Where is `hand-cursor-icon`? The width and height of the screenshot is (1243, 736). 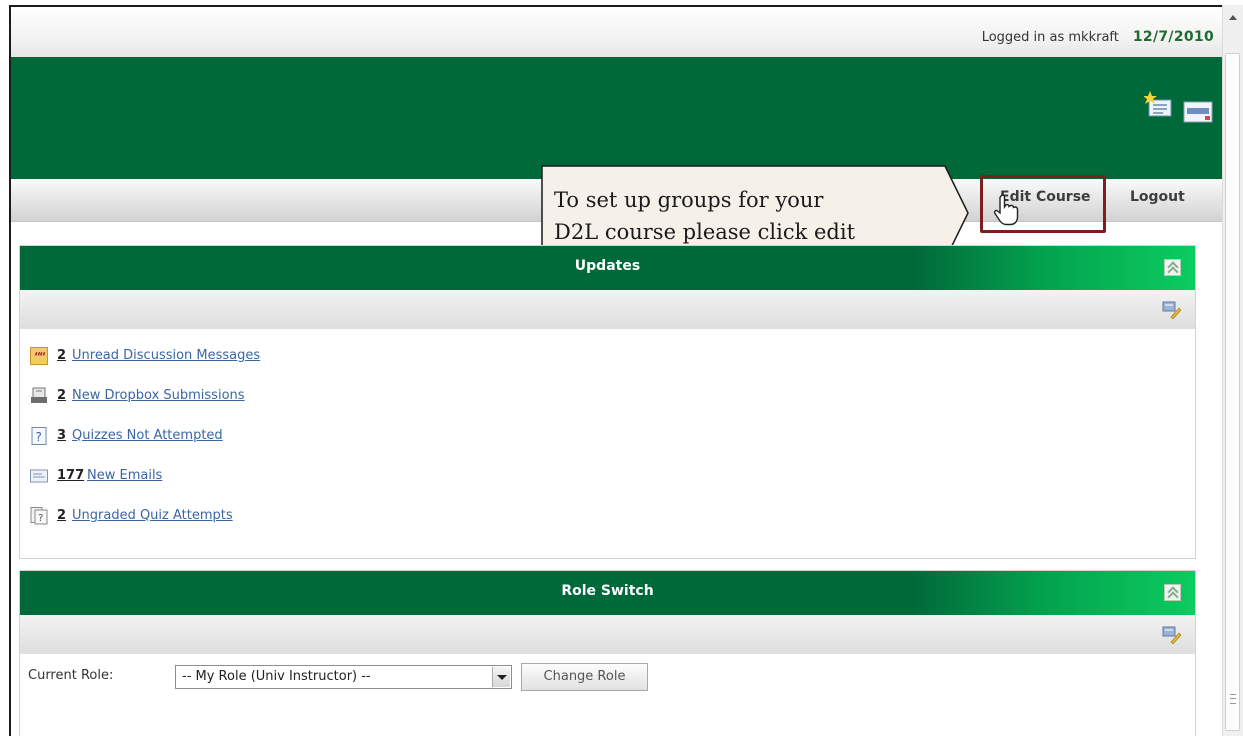
hand-cursor-icon is located at coordinates (1006, 210).